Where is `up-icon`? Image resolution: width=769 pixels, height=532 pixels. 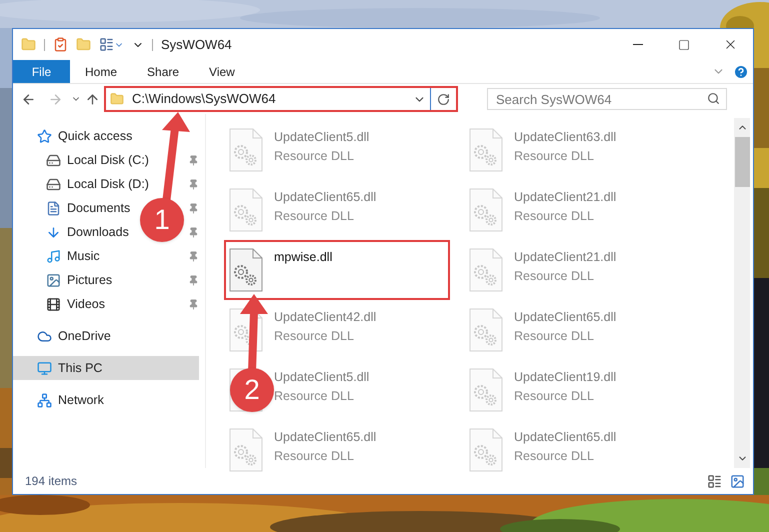 up-icon is located at coordinates (92, 99).